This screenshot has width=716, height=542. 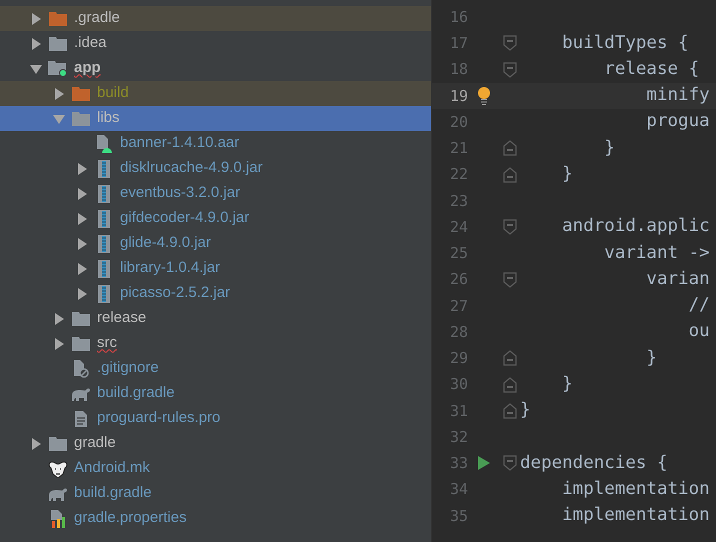 I want to click on line-number: 23, so click(x=458, y=201).